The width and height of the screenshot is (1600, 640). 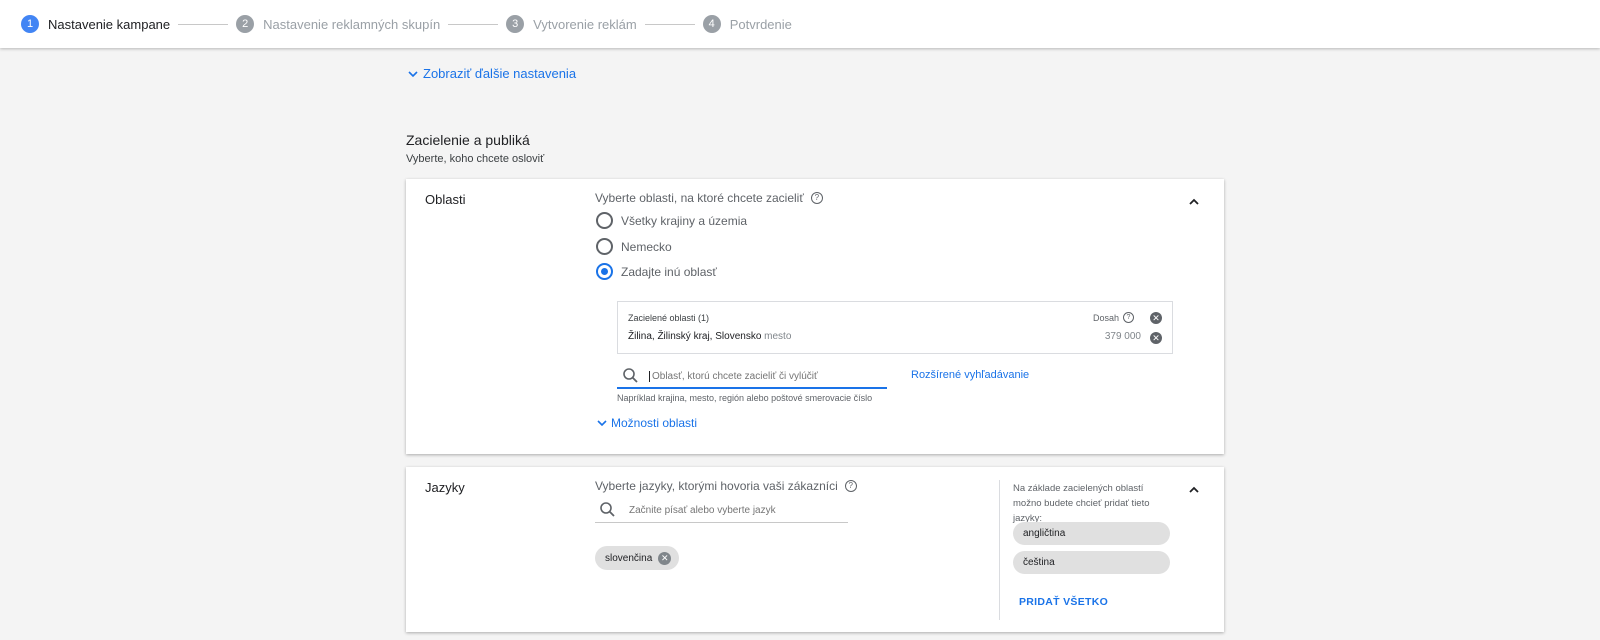 What do you see at coordinates (654, 423) in the screenshot?
I see `location-options-label: Možnosti oblasti` at bounding box center [654, 423].